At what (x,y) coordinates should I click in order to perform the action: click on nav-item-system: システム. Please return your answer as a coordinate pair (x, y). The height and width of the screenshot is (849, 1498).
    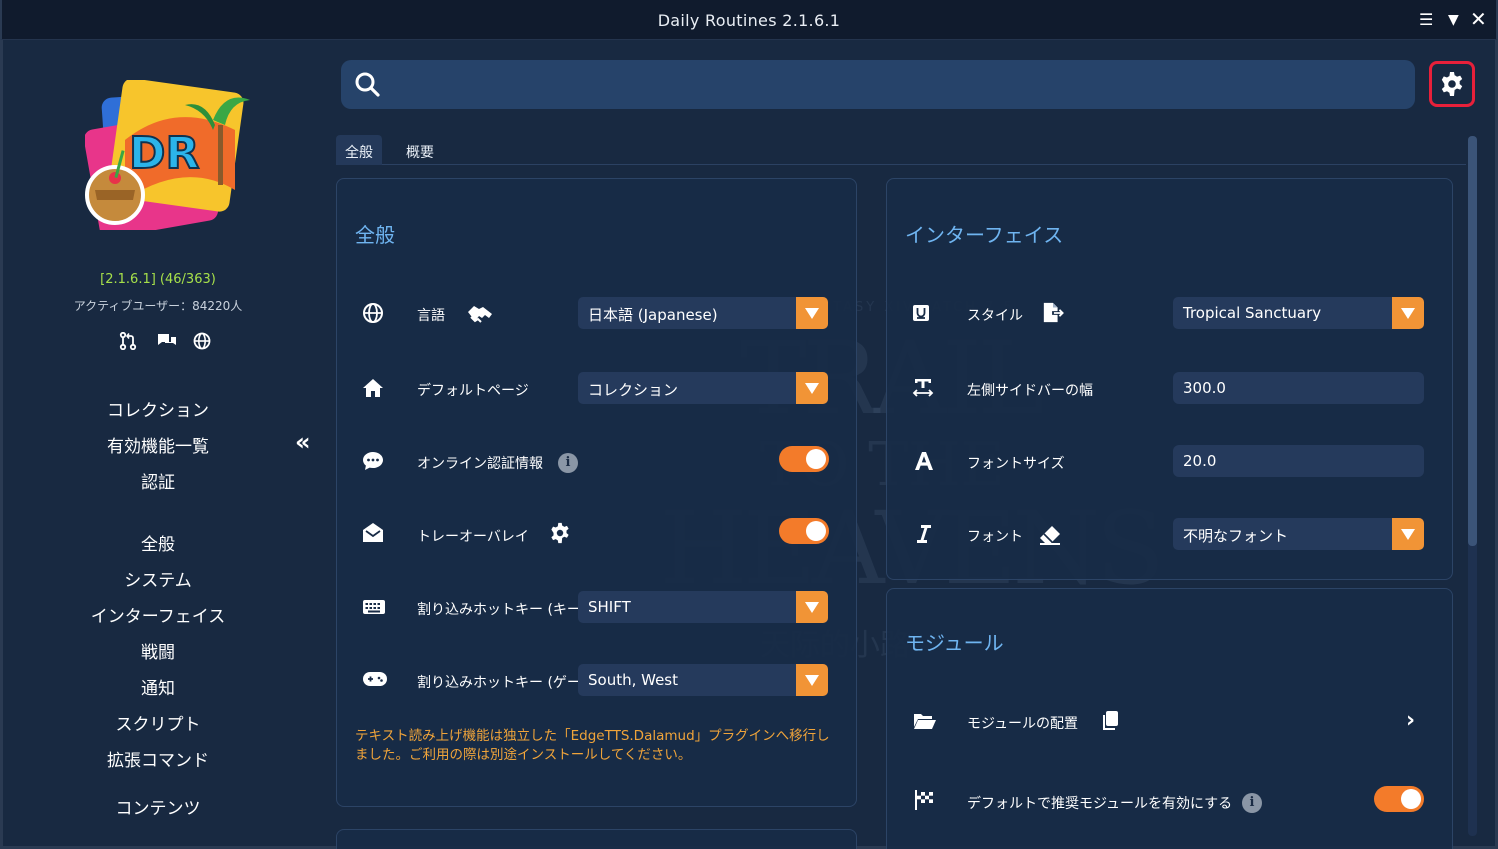
    Looking at the image, I should click on (158, 578).